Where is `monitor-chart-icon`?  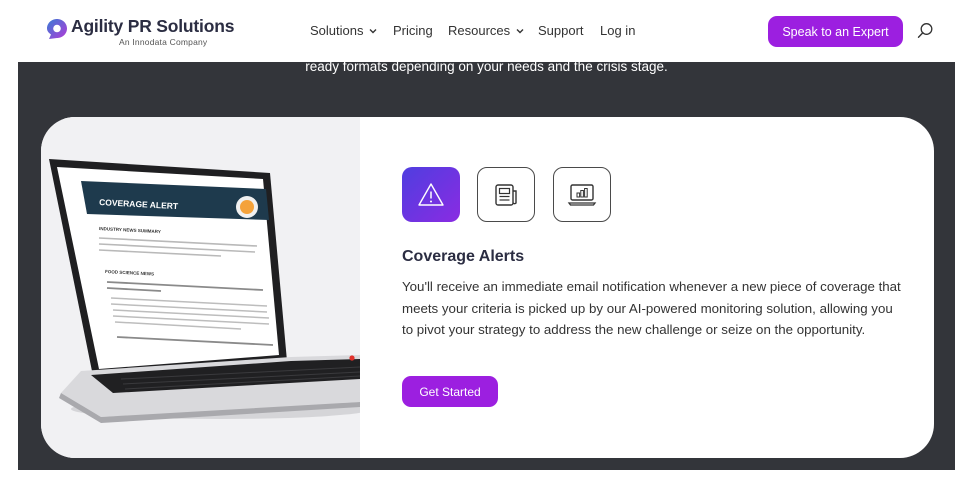
monitor-chart-icon is located at coordinates (582, 194).